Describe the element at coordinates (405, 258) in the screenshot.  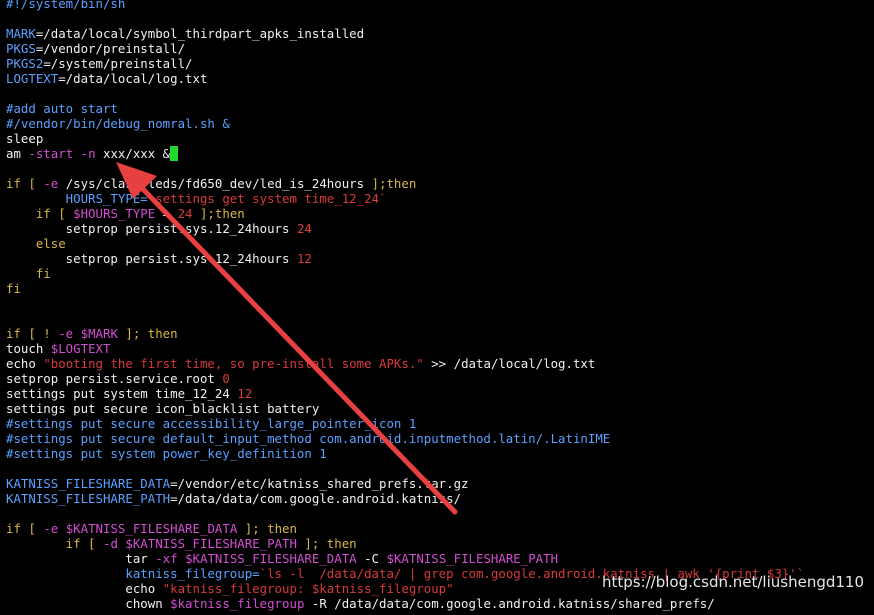
I see `code-line: setprop persist.sys.12_24hours 12` at that location.